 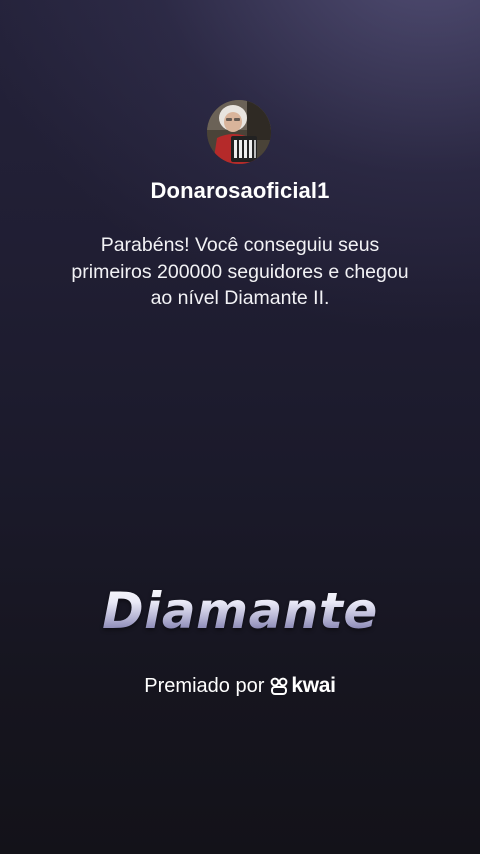 I want to click on level-title: Diamante, so click(x=240, y=611).